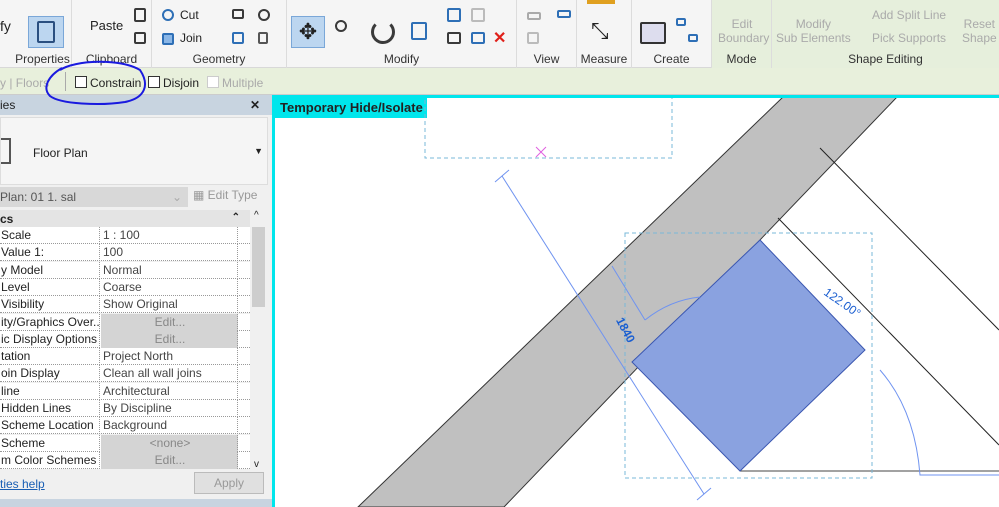 The height and width of the screenshot is (507, 999). What do you see at coordinates (383, 32) in the screenshot?
I see `rotate-icon` at bounding box center [383, 32].